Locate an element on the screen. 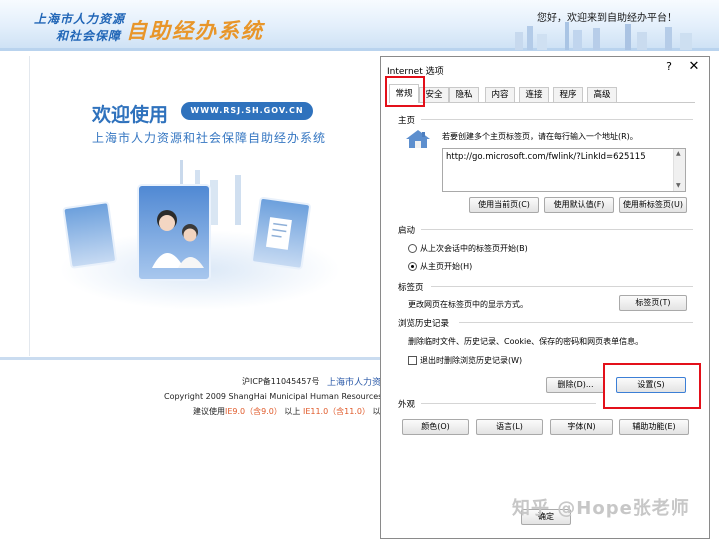 The height and width of the screenshot is (539, 719). appearance-divider is located at coordinates (508, 403).